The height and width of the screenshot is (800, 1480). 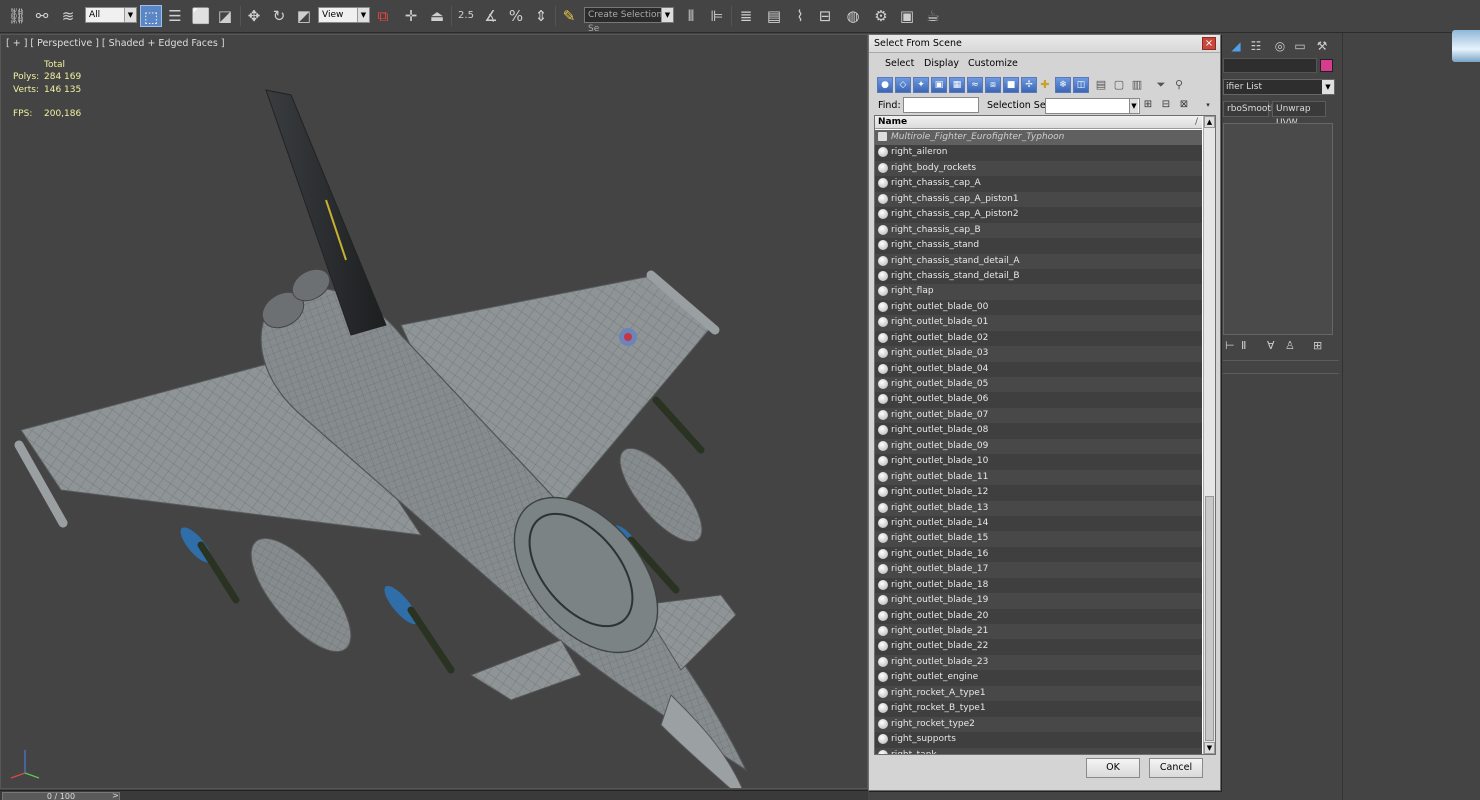 What do you see at coordinates (42, 16) in the screenshot?
I see `unlink-icon: ⚯` at bounding box center [42, 16].